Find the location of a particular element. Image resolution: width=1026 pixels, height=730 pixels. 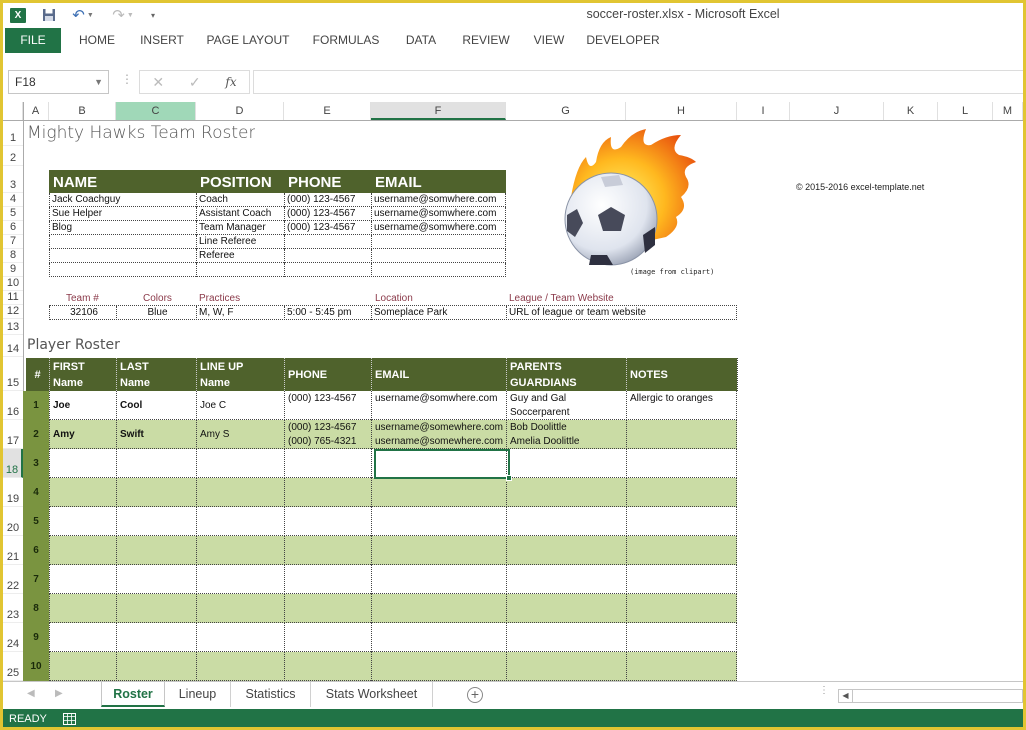

label-practices: Practices is located at coordinates (219, 298).